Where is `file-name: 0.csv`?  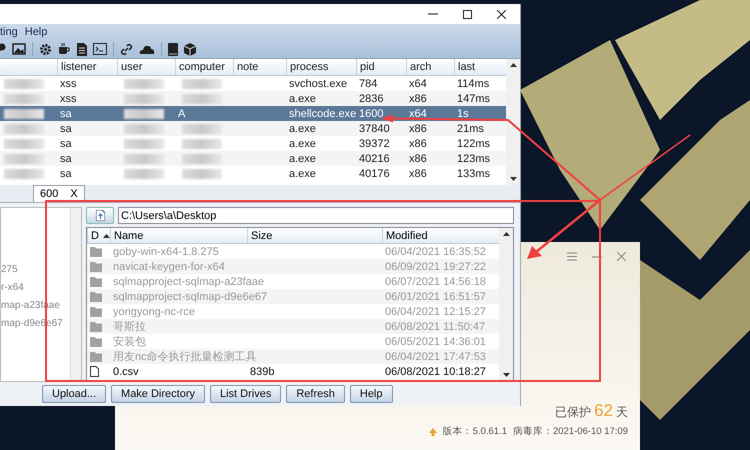 file-name: 0.csv is located at coordinates (126, 372).